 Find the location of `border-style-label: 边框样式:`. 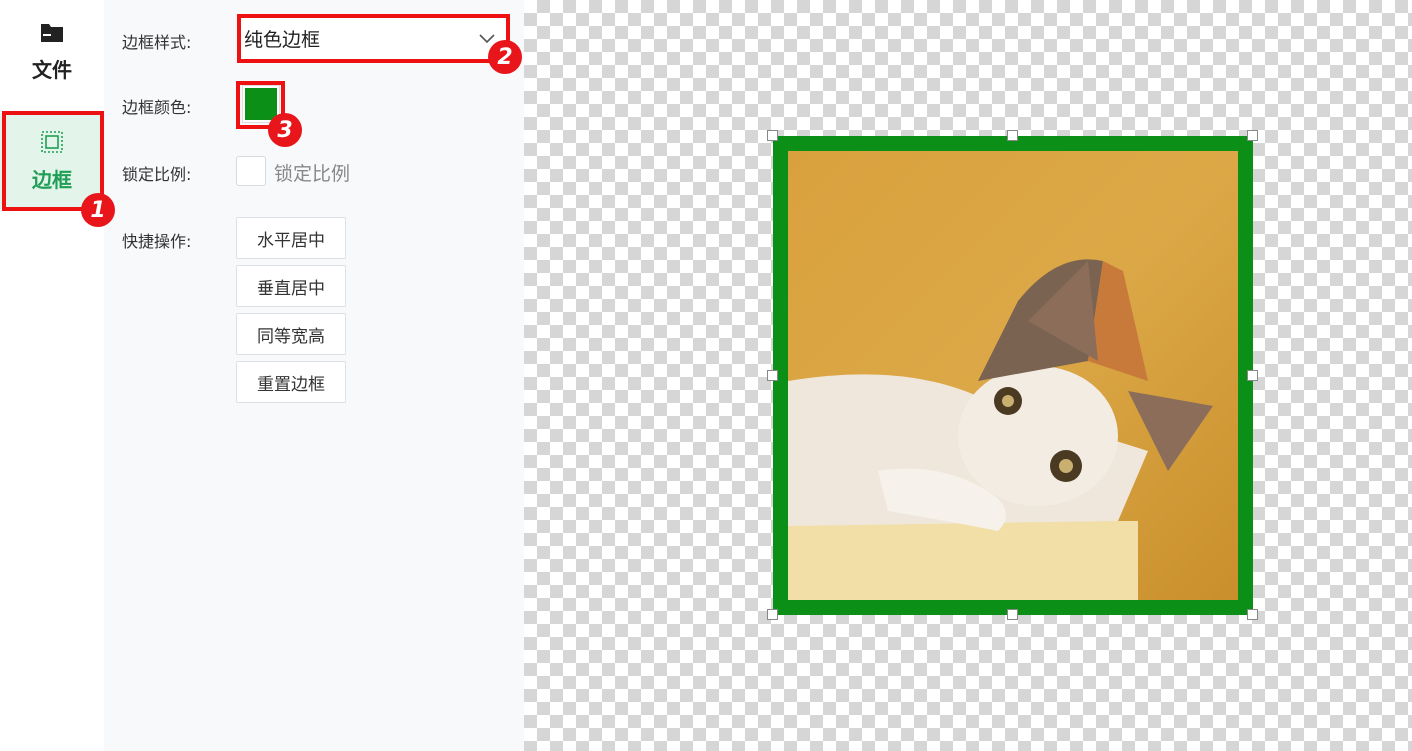

border-style-label: 边框样式: is located at coordinates (157, 42).